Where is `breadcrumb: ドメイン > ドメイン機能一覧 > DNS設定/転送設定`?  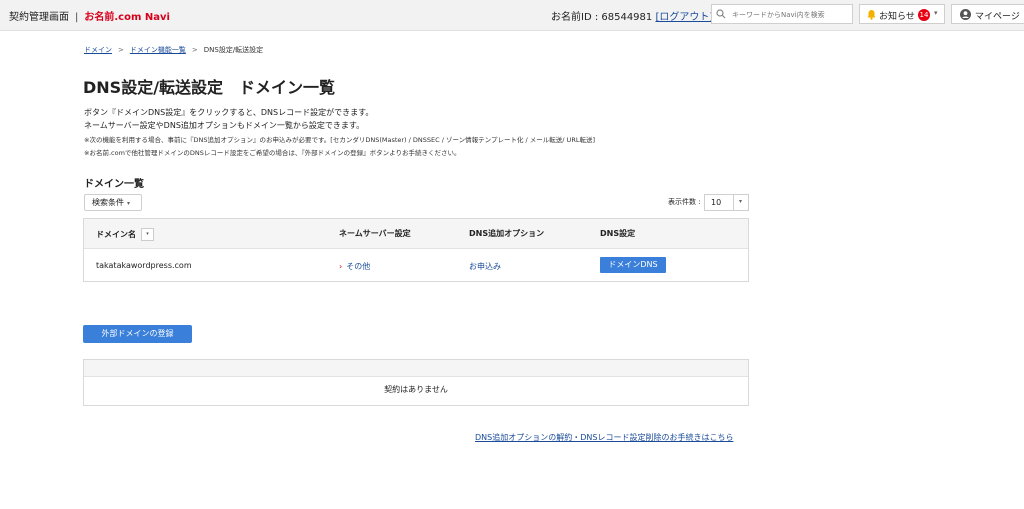 breadcrumb: ドメイン > ドメイン機能一覧 > DNS設定/転送設定 is located at coordinates (173, 50).